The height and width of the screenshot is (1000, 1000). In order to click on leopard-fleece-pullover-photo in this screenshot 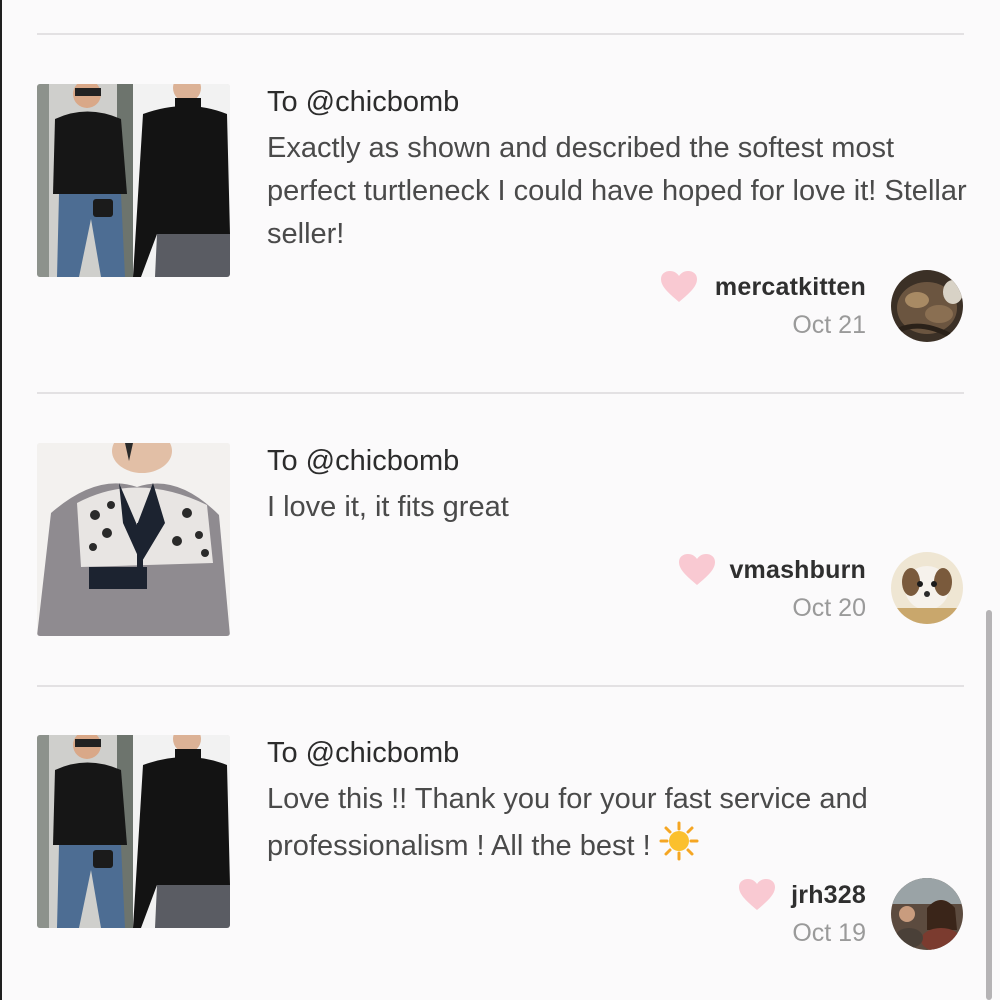, I will do `click(133, 539)`.